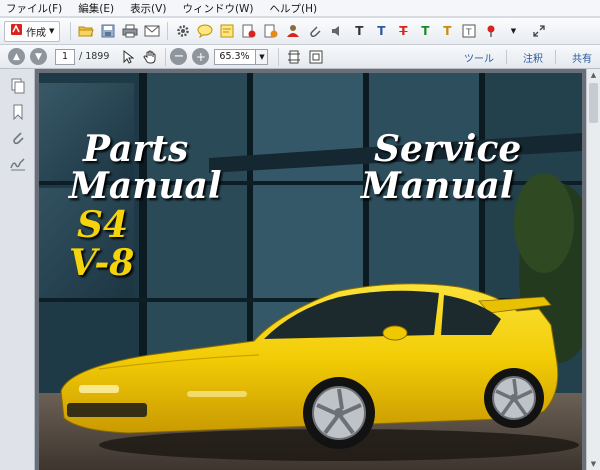 The image size is (600, 470). I want to click on user-icon, so click(293, 31).